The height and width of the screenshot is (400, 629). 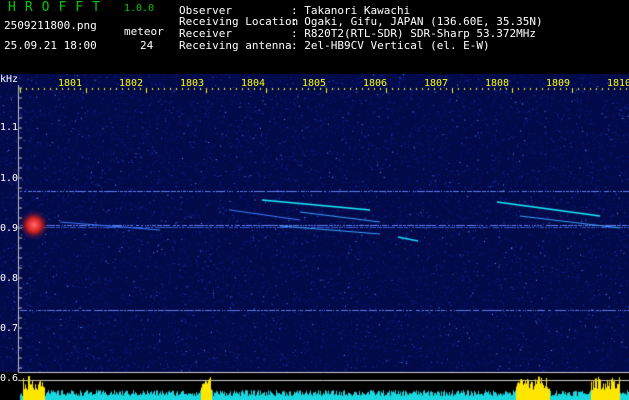 I want to click on antenna-label: Receiving antenna, so click(x=235, y=45).